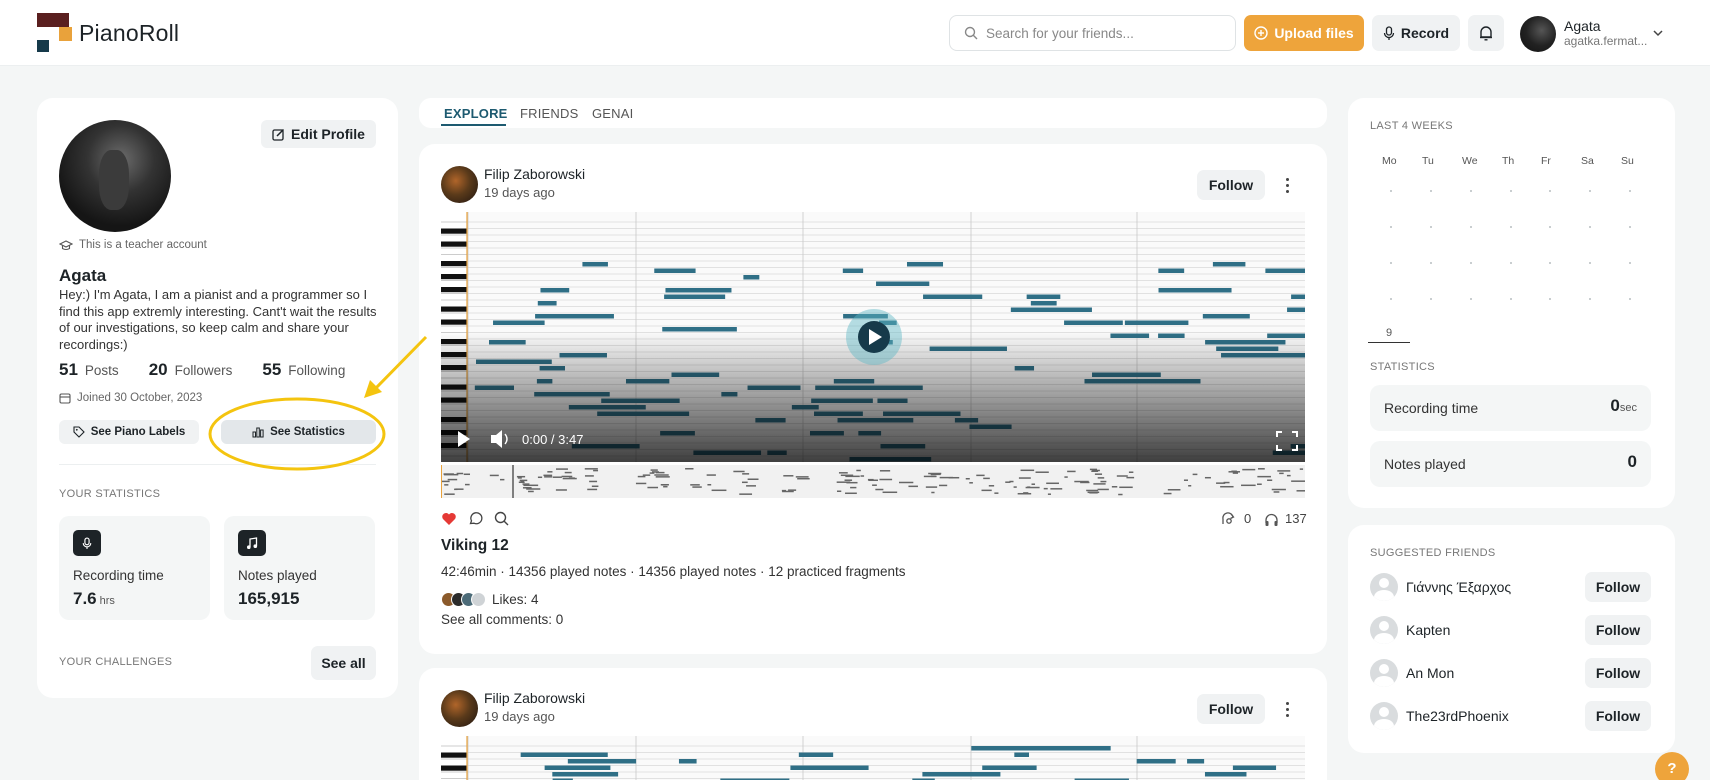  I want to click on mic-icon, so click(1389, 32).